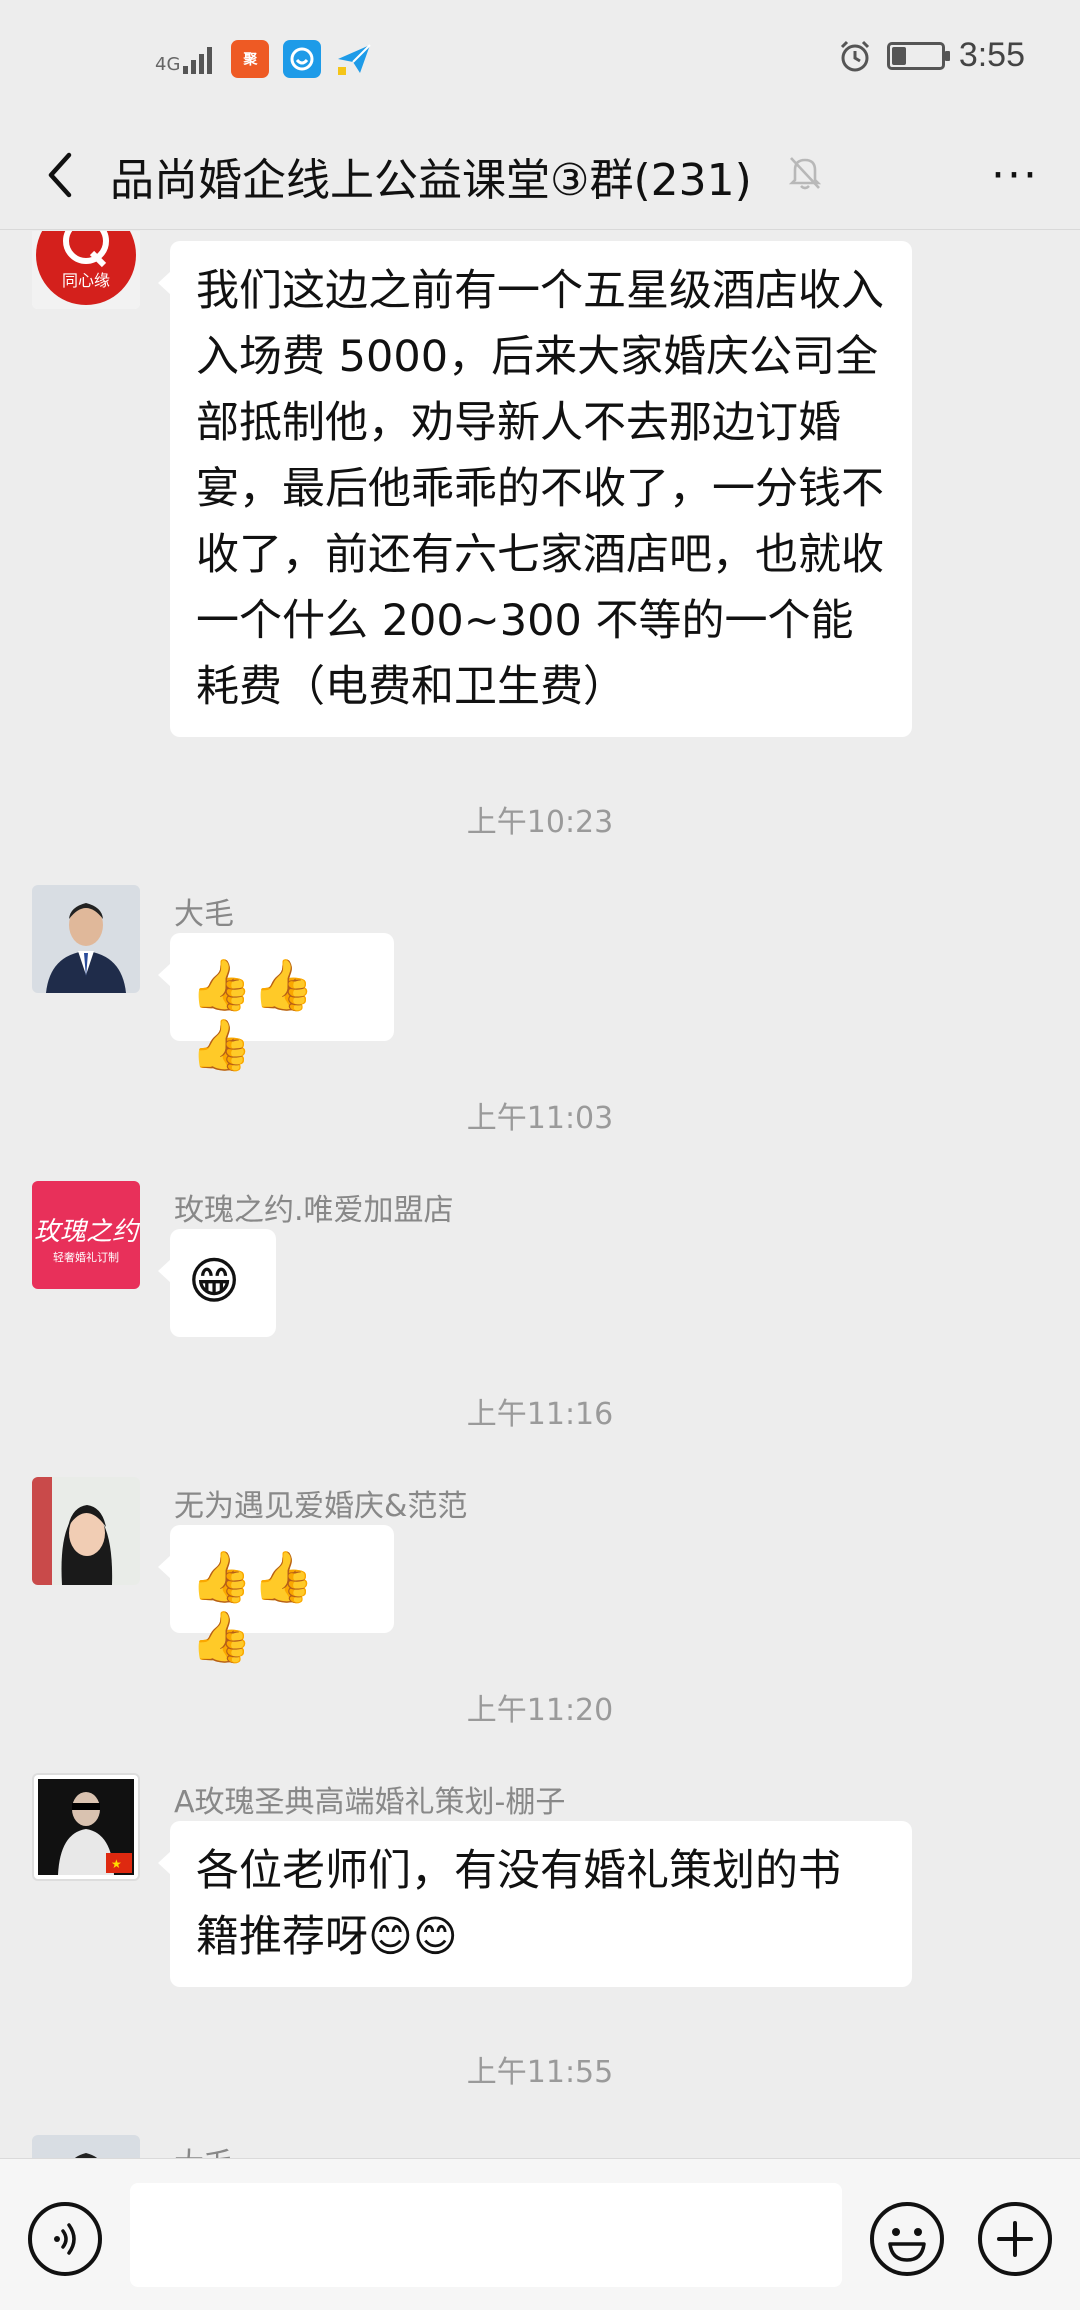  Describe the element at coordinates (168, 64) in the screenshot. I see `network-type: 4G` at that location.